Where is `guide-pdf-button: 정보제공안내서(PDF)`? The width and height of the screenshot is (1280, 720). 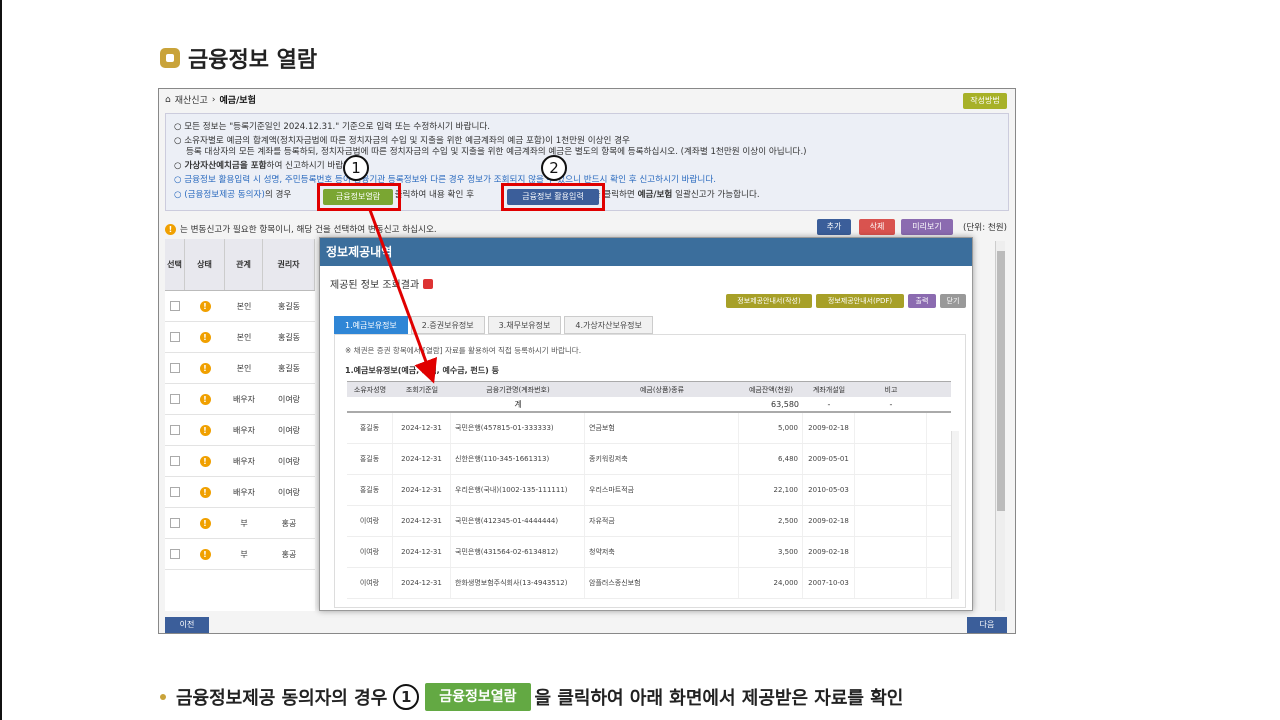 guide-pdf-button: 정보제공안내서(PDF) is located at coordinates (860, 301).